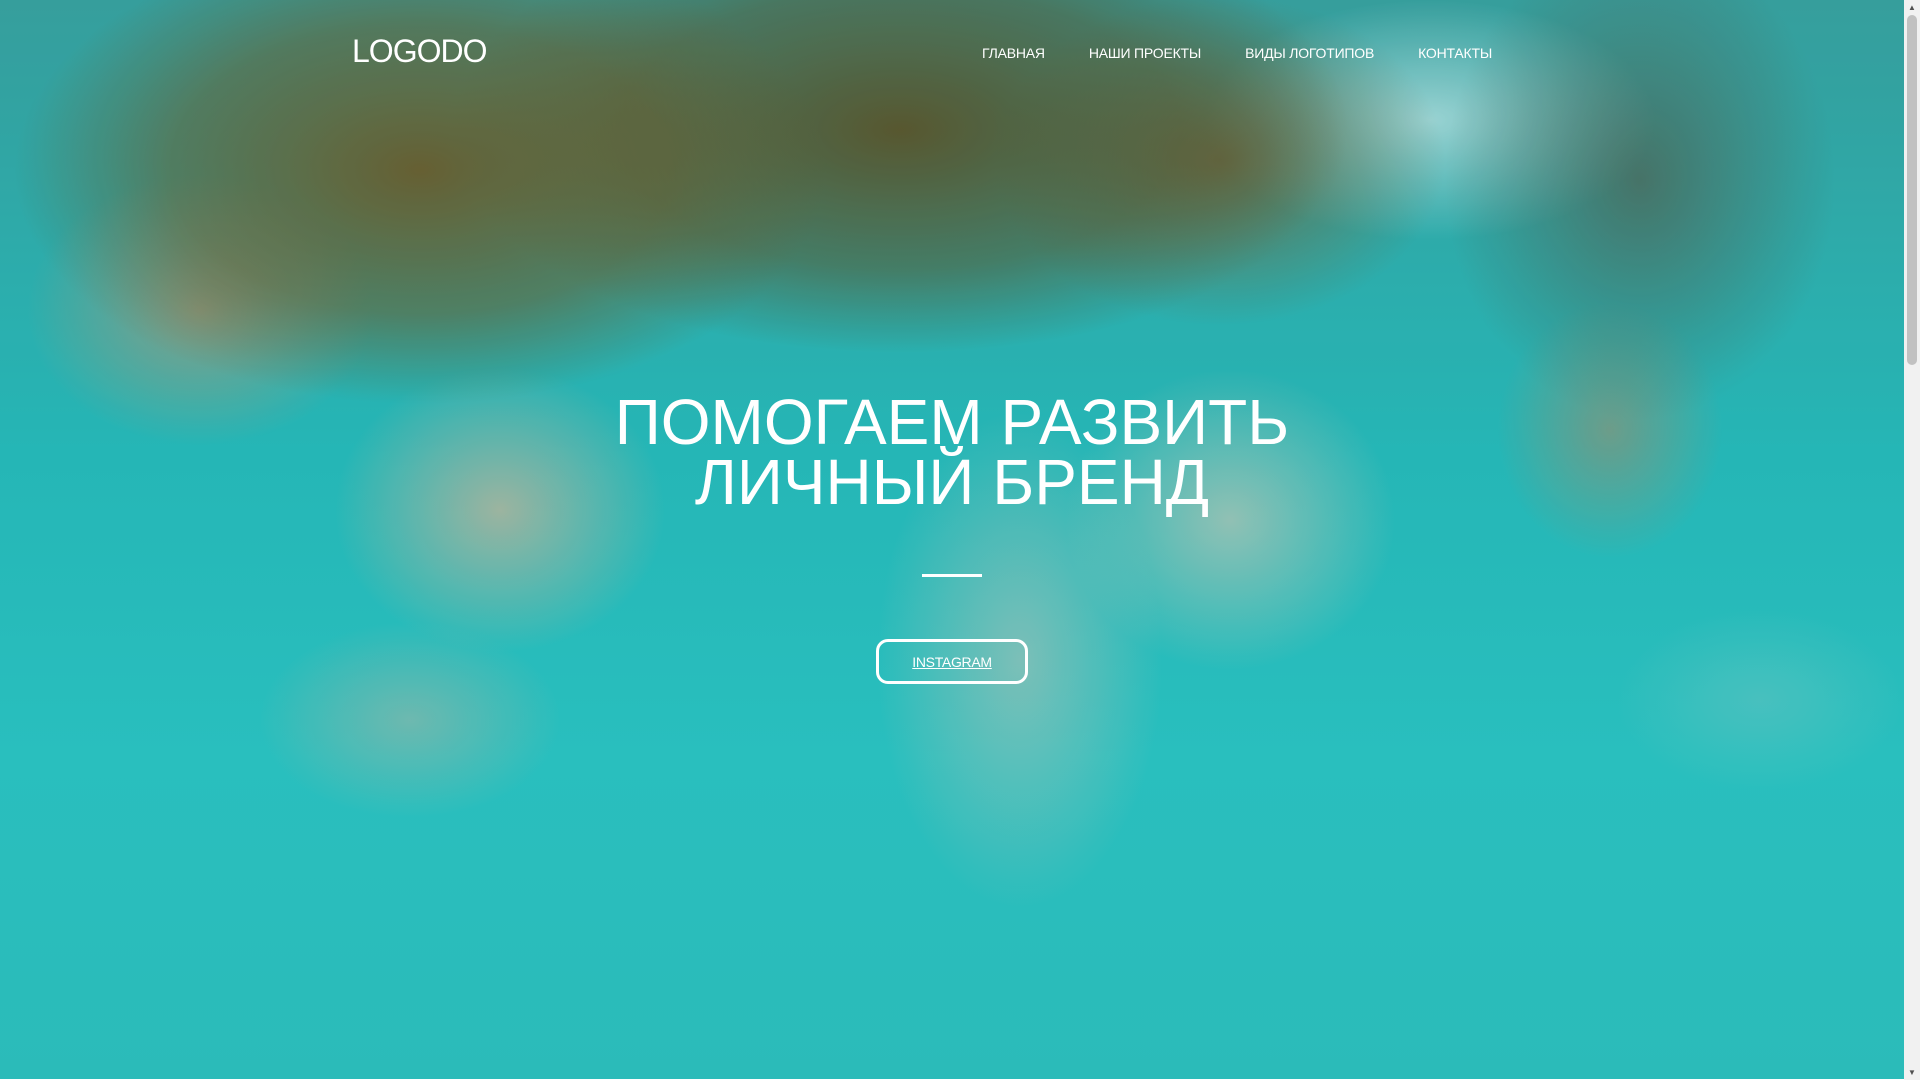 The image size is (1920, 1080). Describe the element at coordinates (1309, 53) in the screenshot. I see `nav-item-logo-types: ВИДЫ ЛОГОТИПОВ` at that location.